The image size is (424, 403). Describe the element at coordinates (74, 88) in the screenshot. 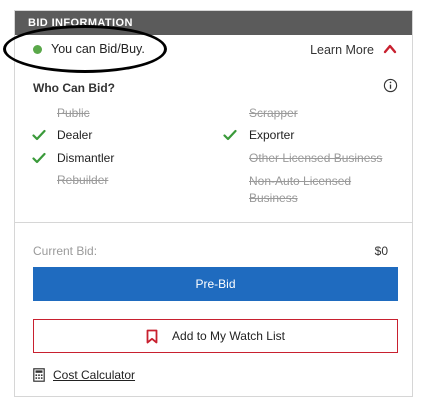

I see `who-can-bid-title: Who Can Bid?` at that location.